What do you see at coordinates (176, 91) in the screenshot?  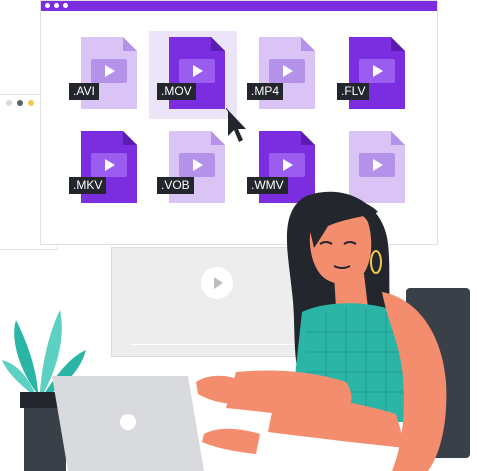 I see `file-extension-label: .MOV` at bounding box center [176, 91].